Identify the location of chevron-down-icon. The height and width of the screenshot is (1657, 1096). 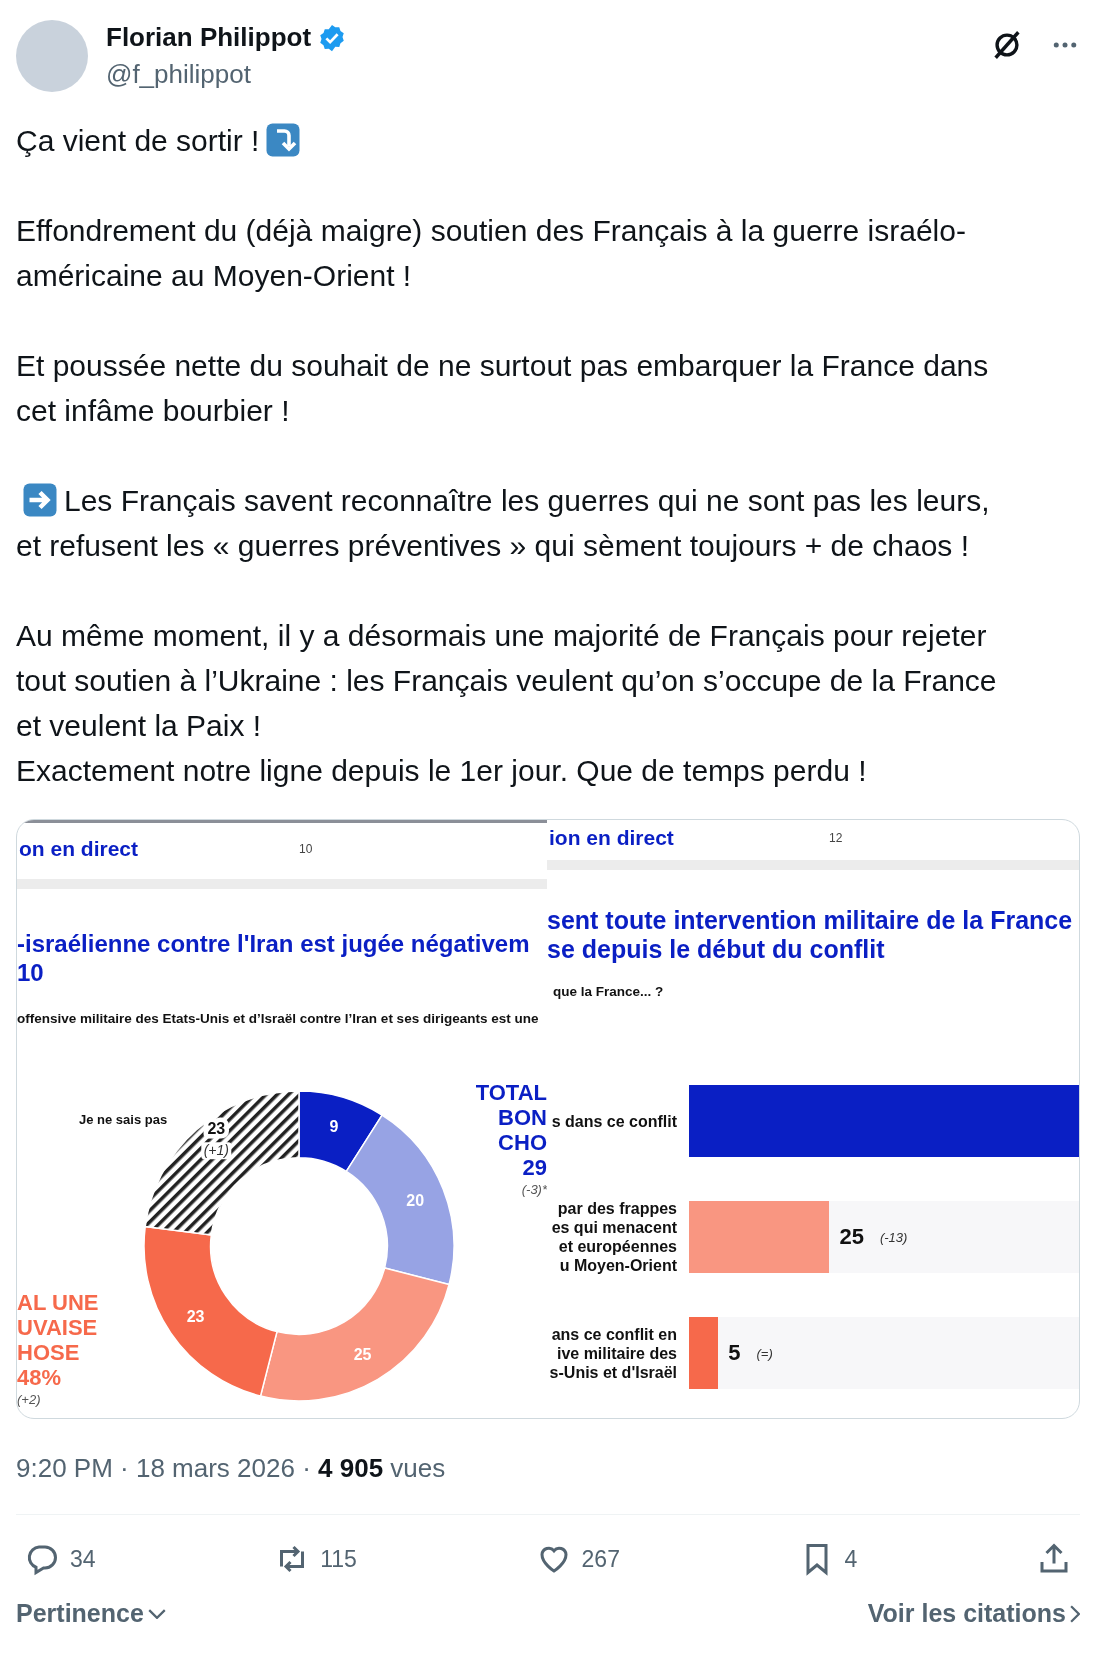
(156, 1613).